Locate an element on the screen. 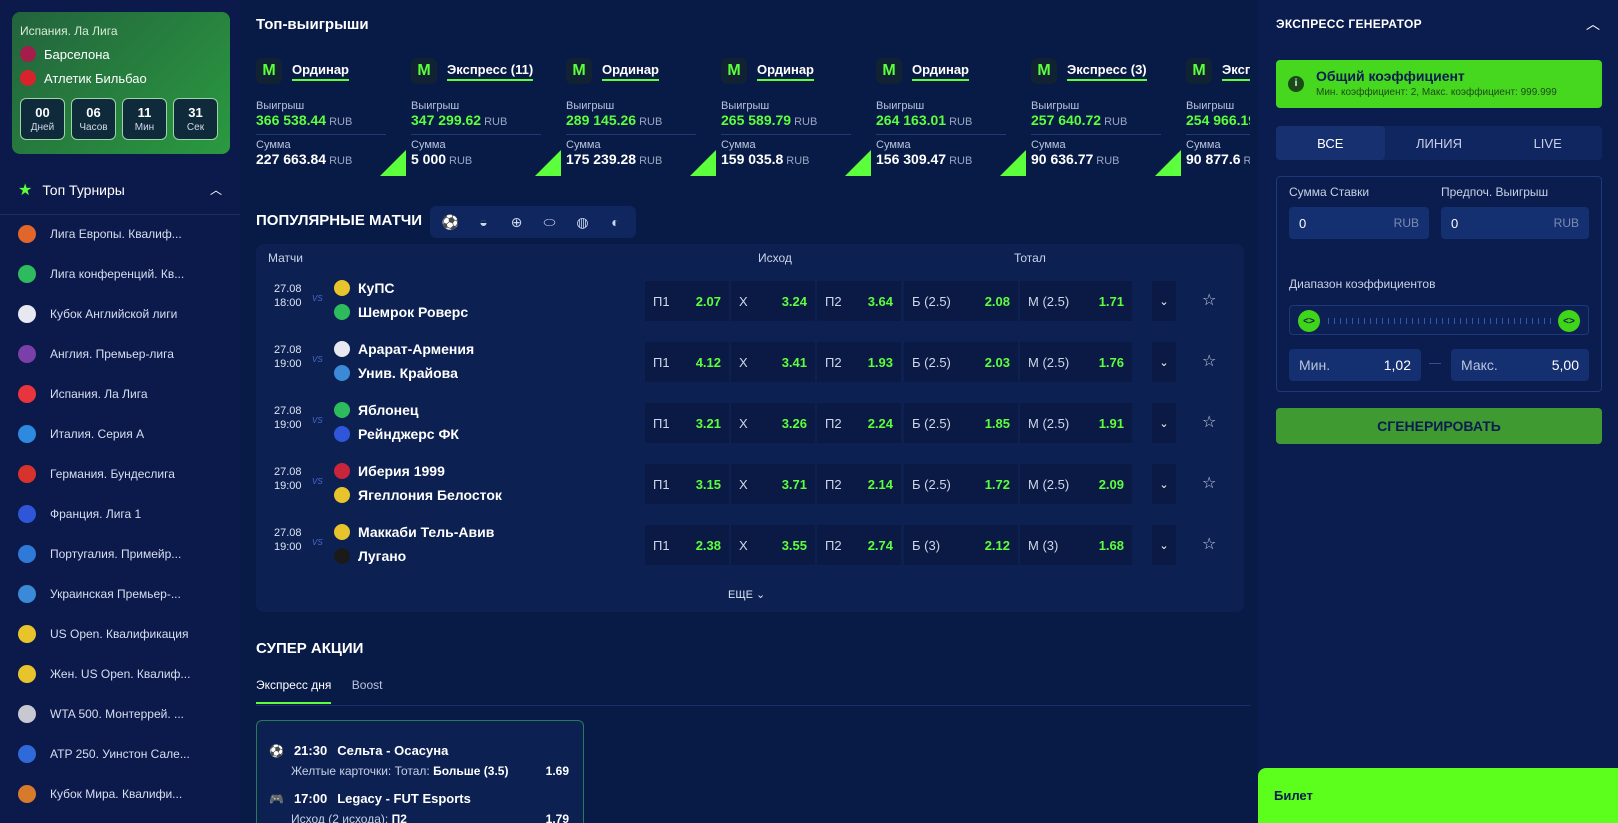 This screenshot has height=823, width=1618. odd-p1: П1 3.15 is located at coordinates (687, 484).